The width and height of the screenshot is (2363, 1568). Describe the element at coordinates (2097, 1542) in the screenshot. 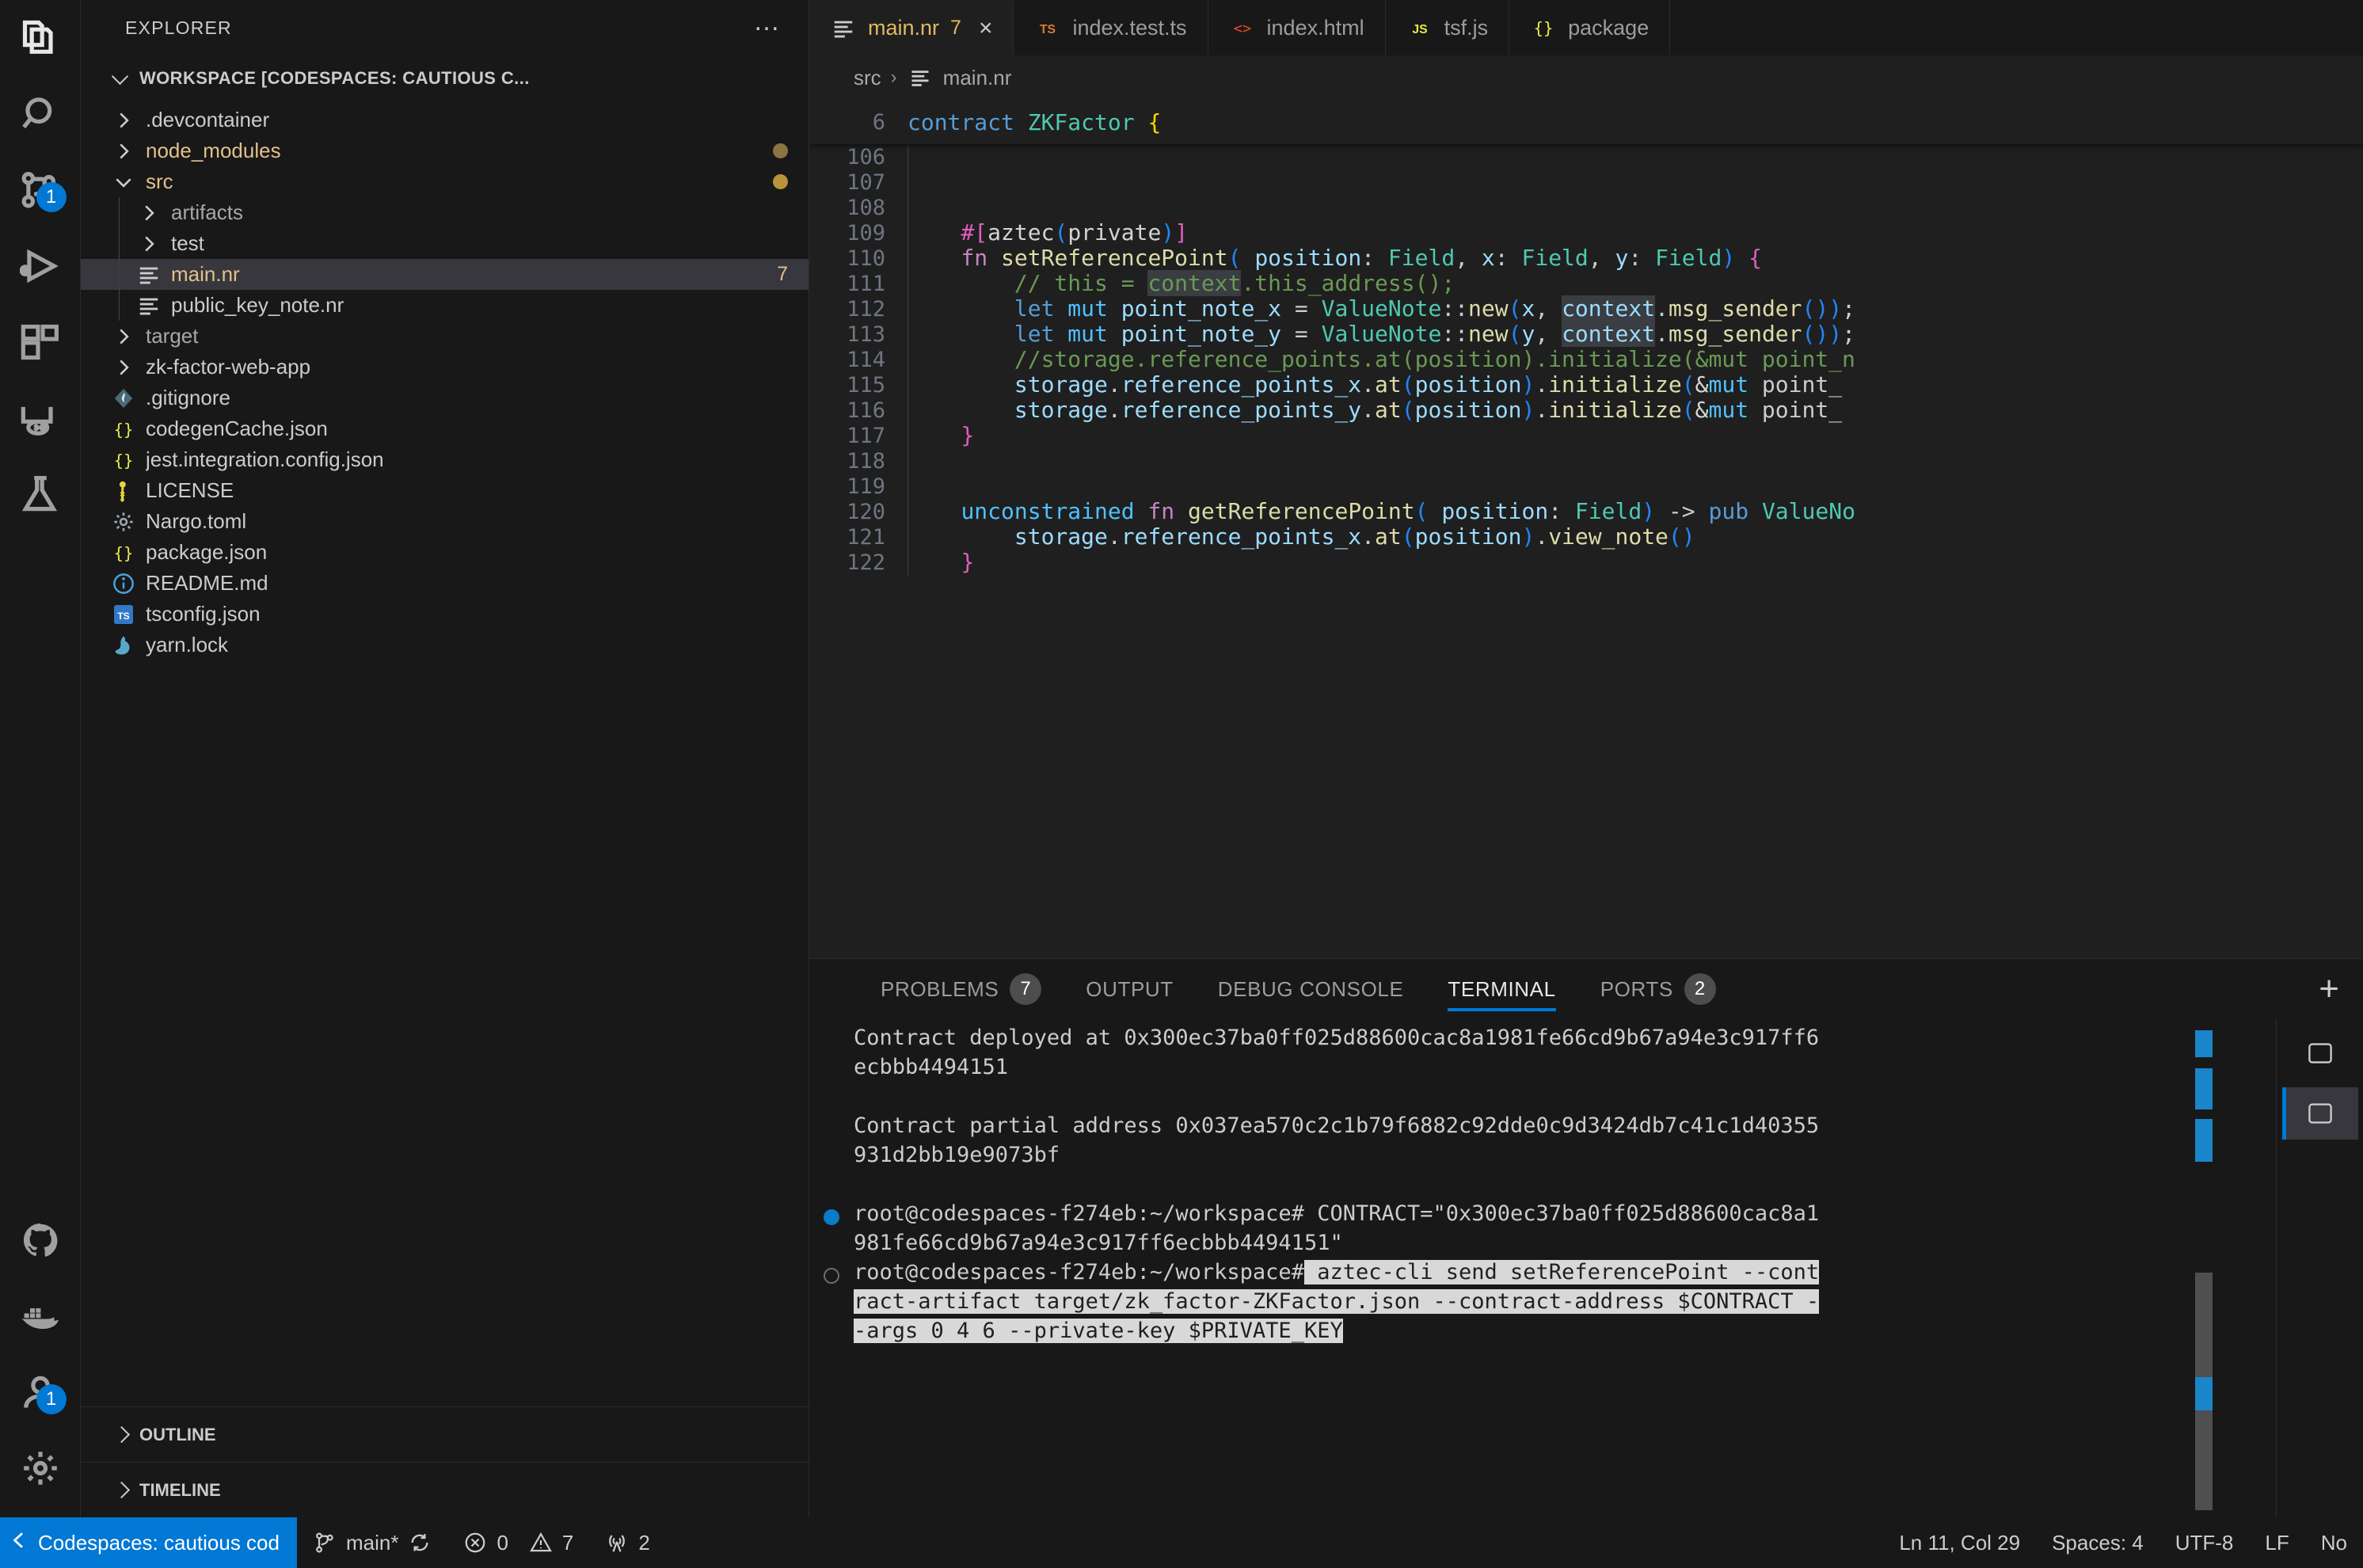

I see `status-indentation: Spaces: 4` at that location.